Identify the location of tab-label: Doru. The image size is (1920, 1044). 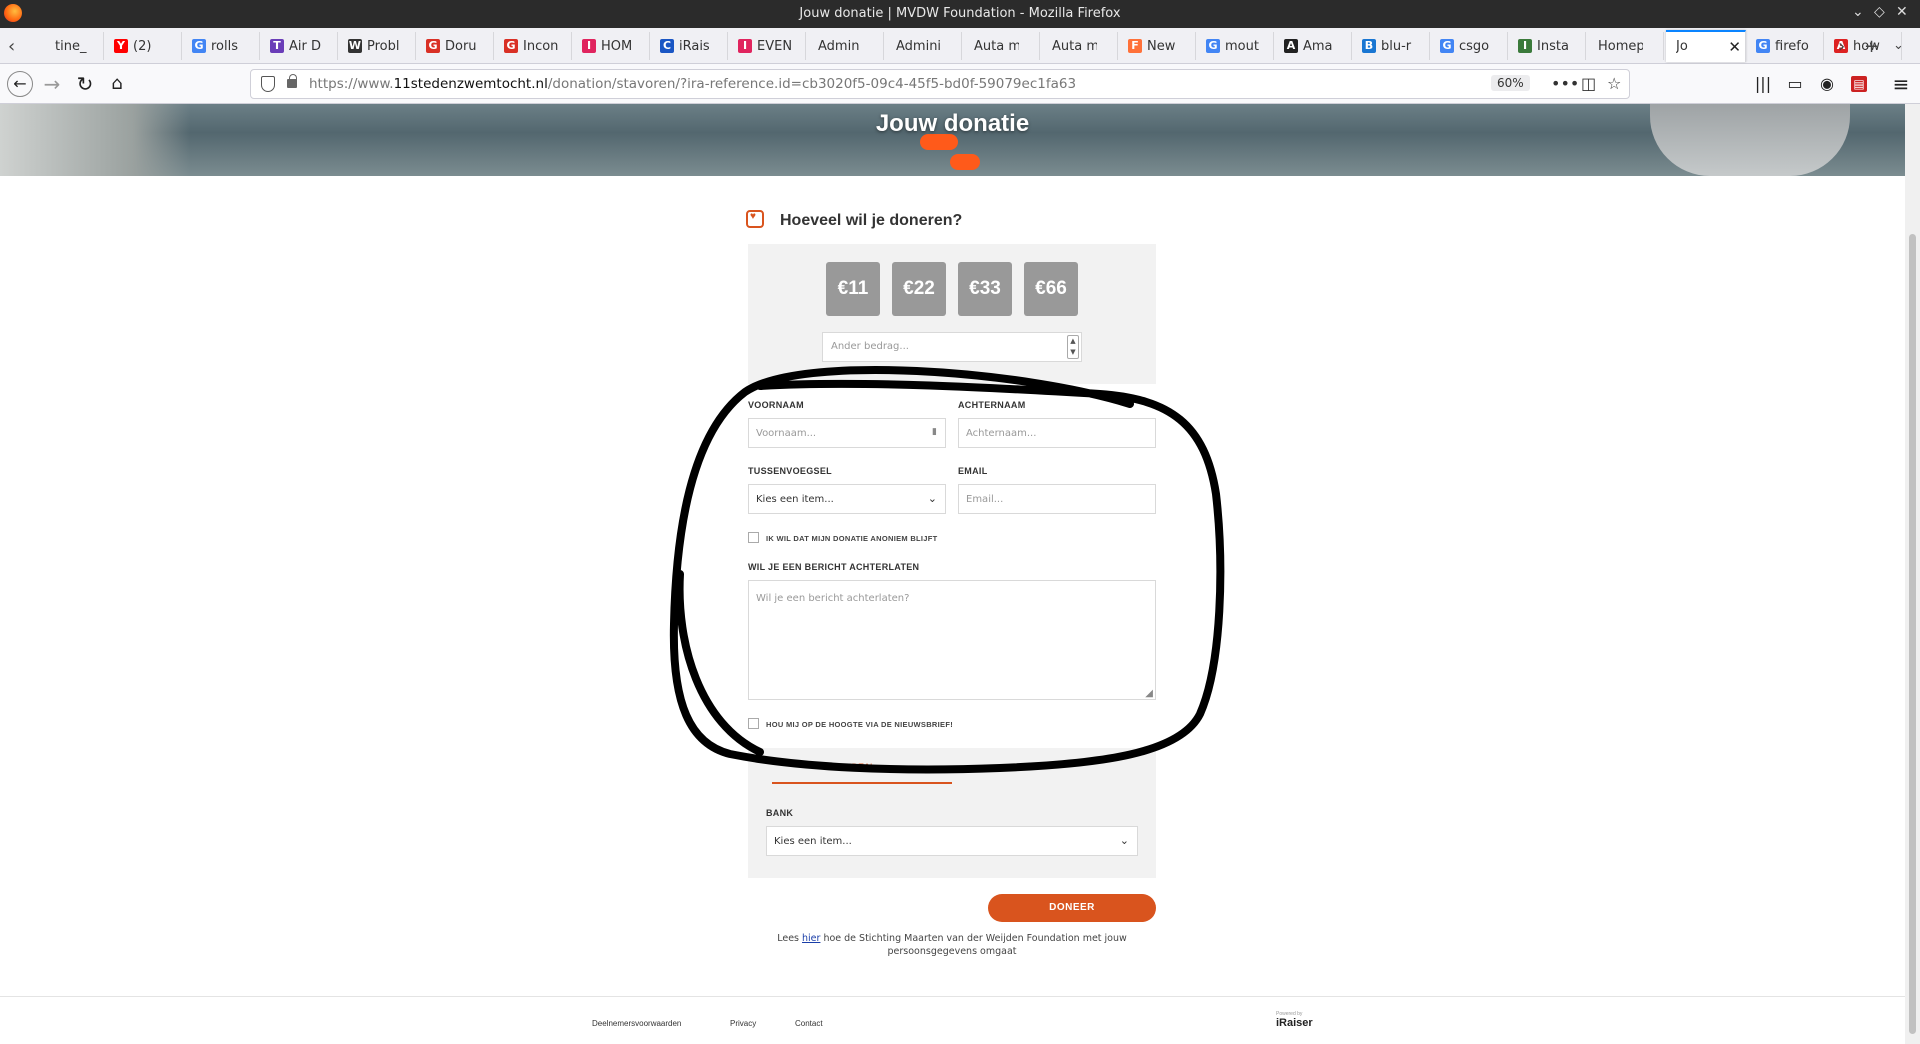
(461, 46).